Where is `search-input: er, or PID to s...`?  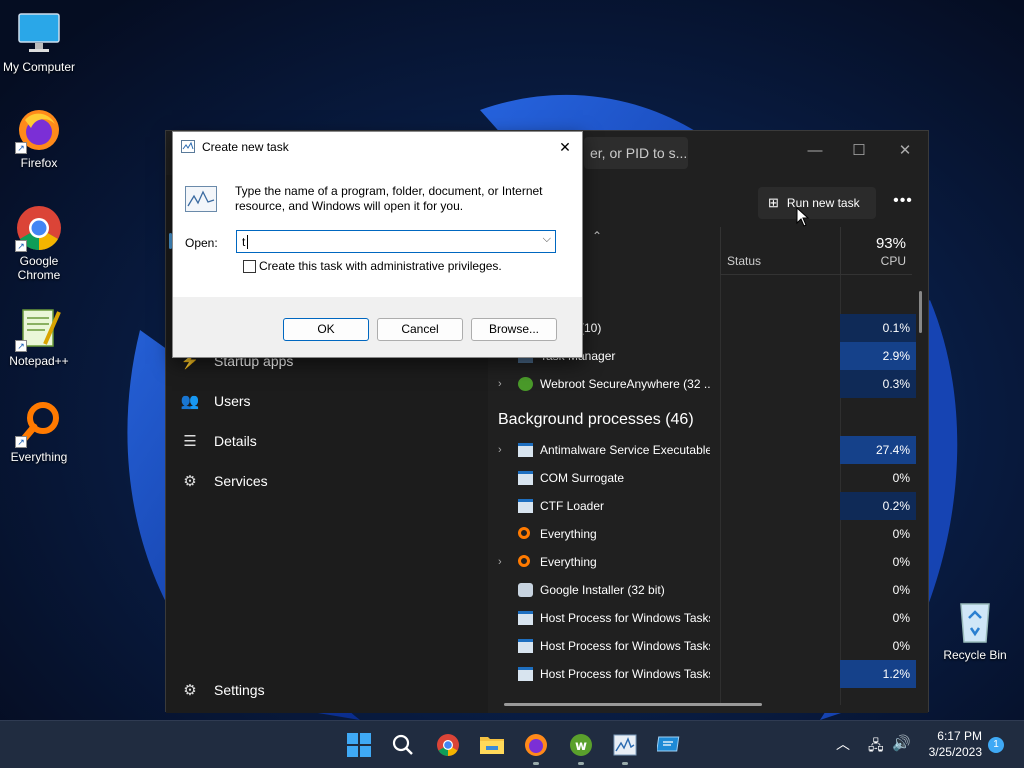
search-input: er, or PID to s... is located at coordinates (636, 153).